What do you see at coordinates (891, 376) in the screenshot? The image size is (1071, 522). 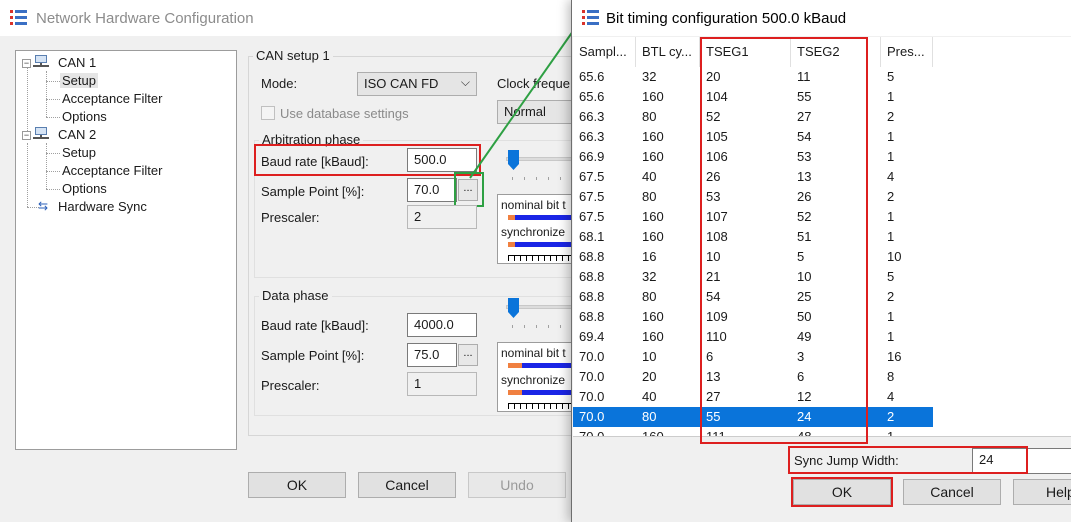 I see `cell-prescaler: 8` at bounding box center [891, 376].